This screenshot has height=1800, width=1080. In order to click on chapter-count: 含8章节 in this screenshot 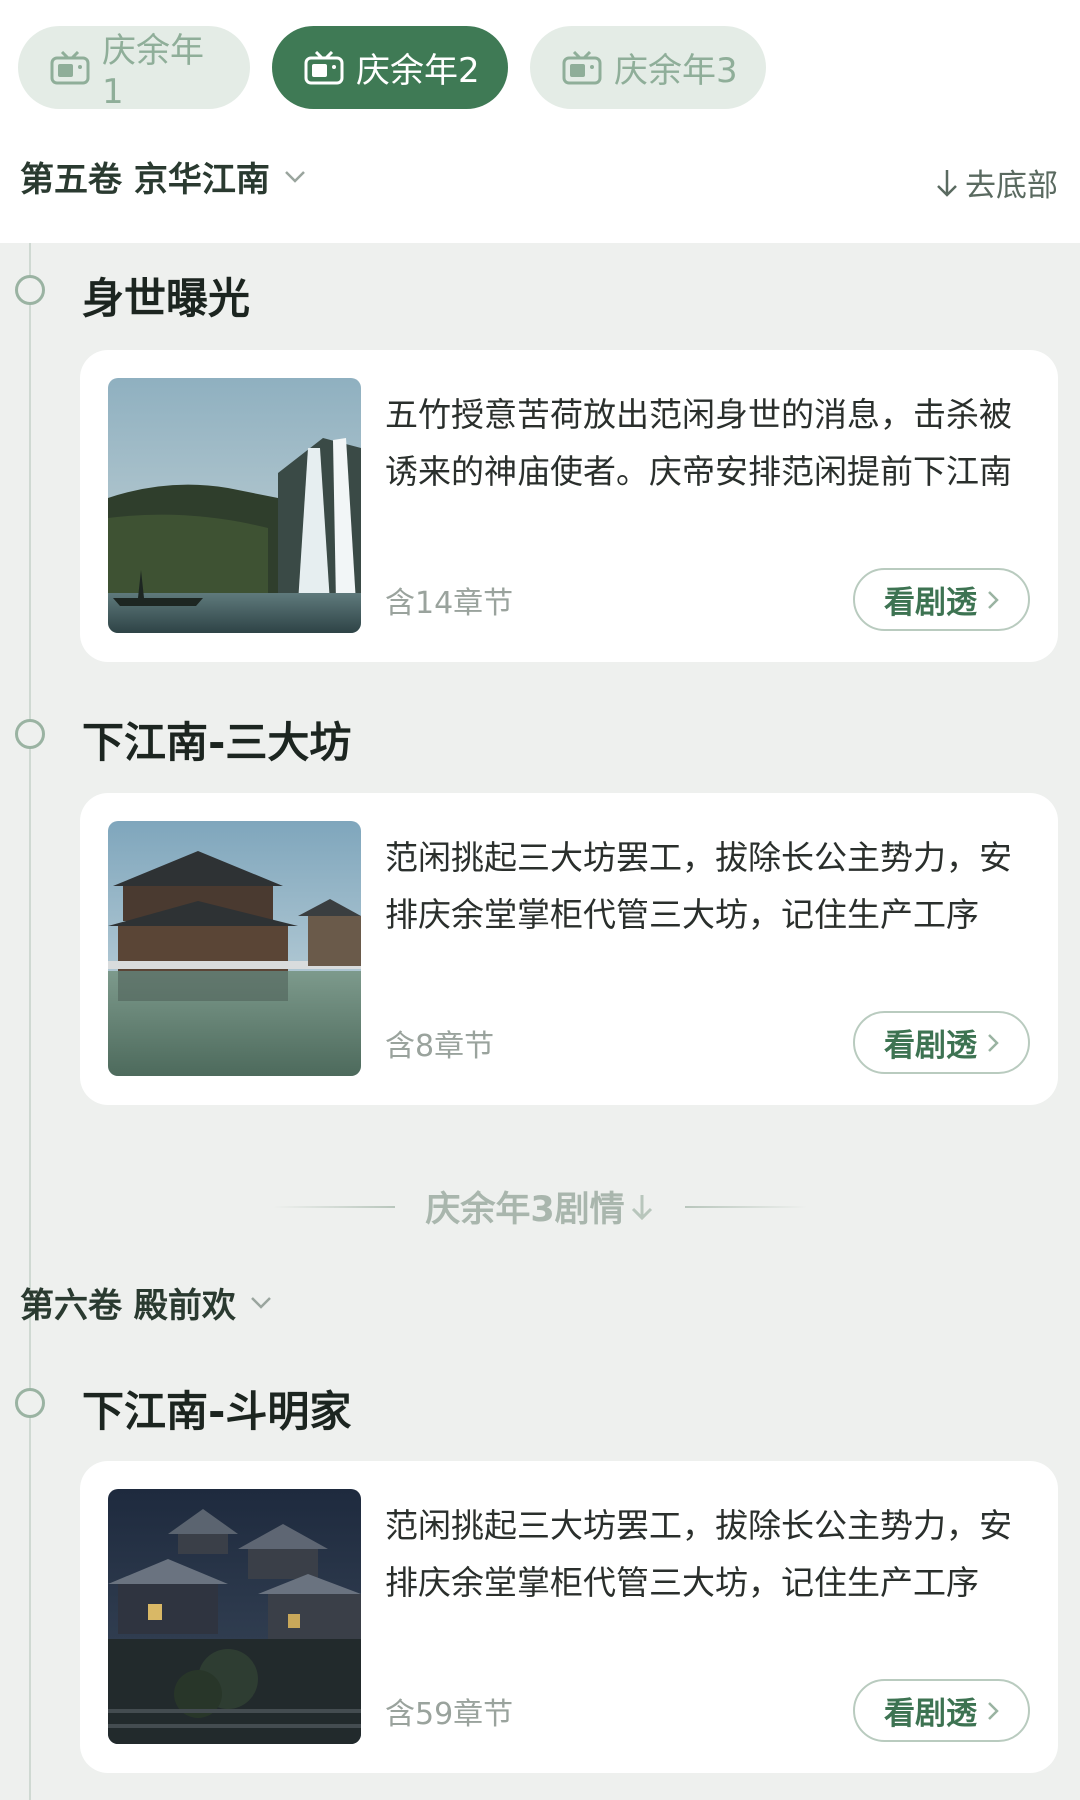, I will do `click(440, 1046)`.